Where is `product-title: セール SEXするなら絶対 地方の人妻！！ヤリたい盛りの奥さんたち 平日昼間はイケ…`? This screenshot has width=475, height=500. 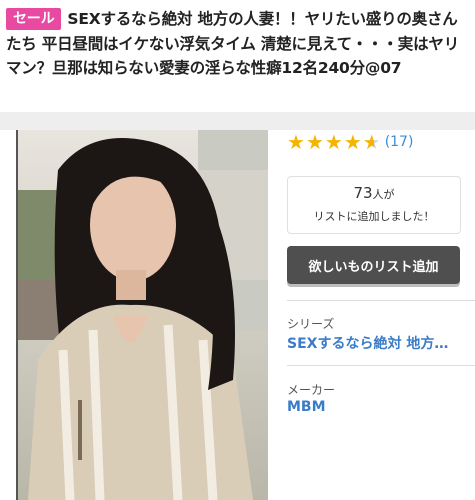 product-title: セール SEXするなら絶対 地方の人妻！！ヤリたい盛りの奥さんたち 平日昼間はイケ… is located at coordinates (237, 44).